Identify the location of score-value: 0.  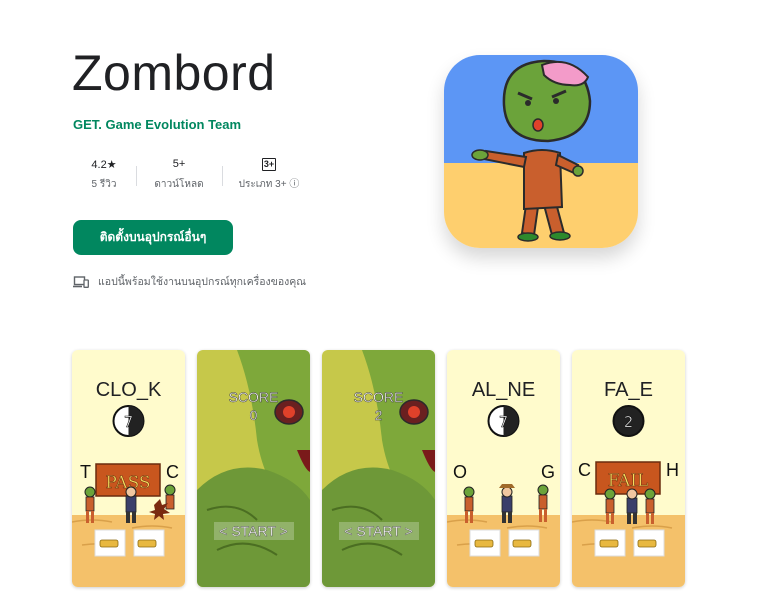
(254, 415).